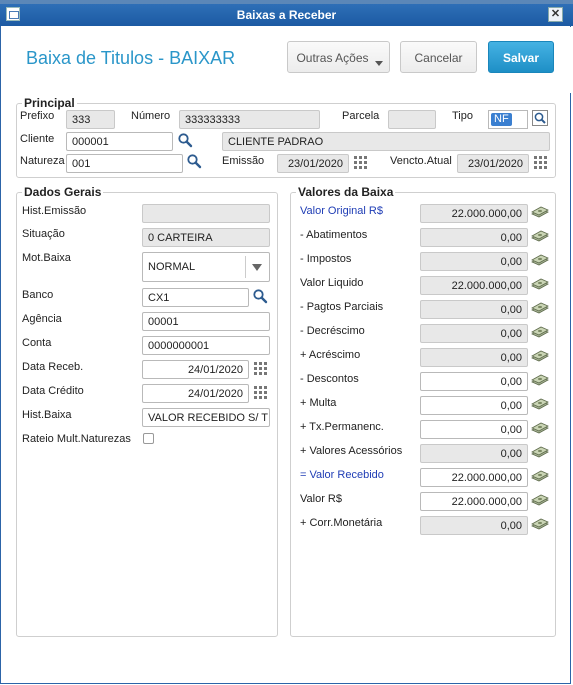 The width and height of the screenshot is (573, 685). I want to click on agencia-field: 00001, so click(206, 321).